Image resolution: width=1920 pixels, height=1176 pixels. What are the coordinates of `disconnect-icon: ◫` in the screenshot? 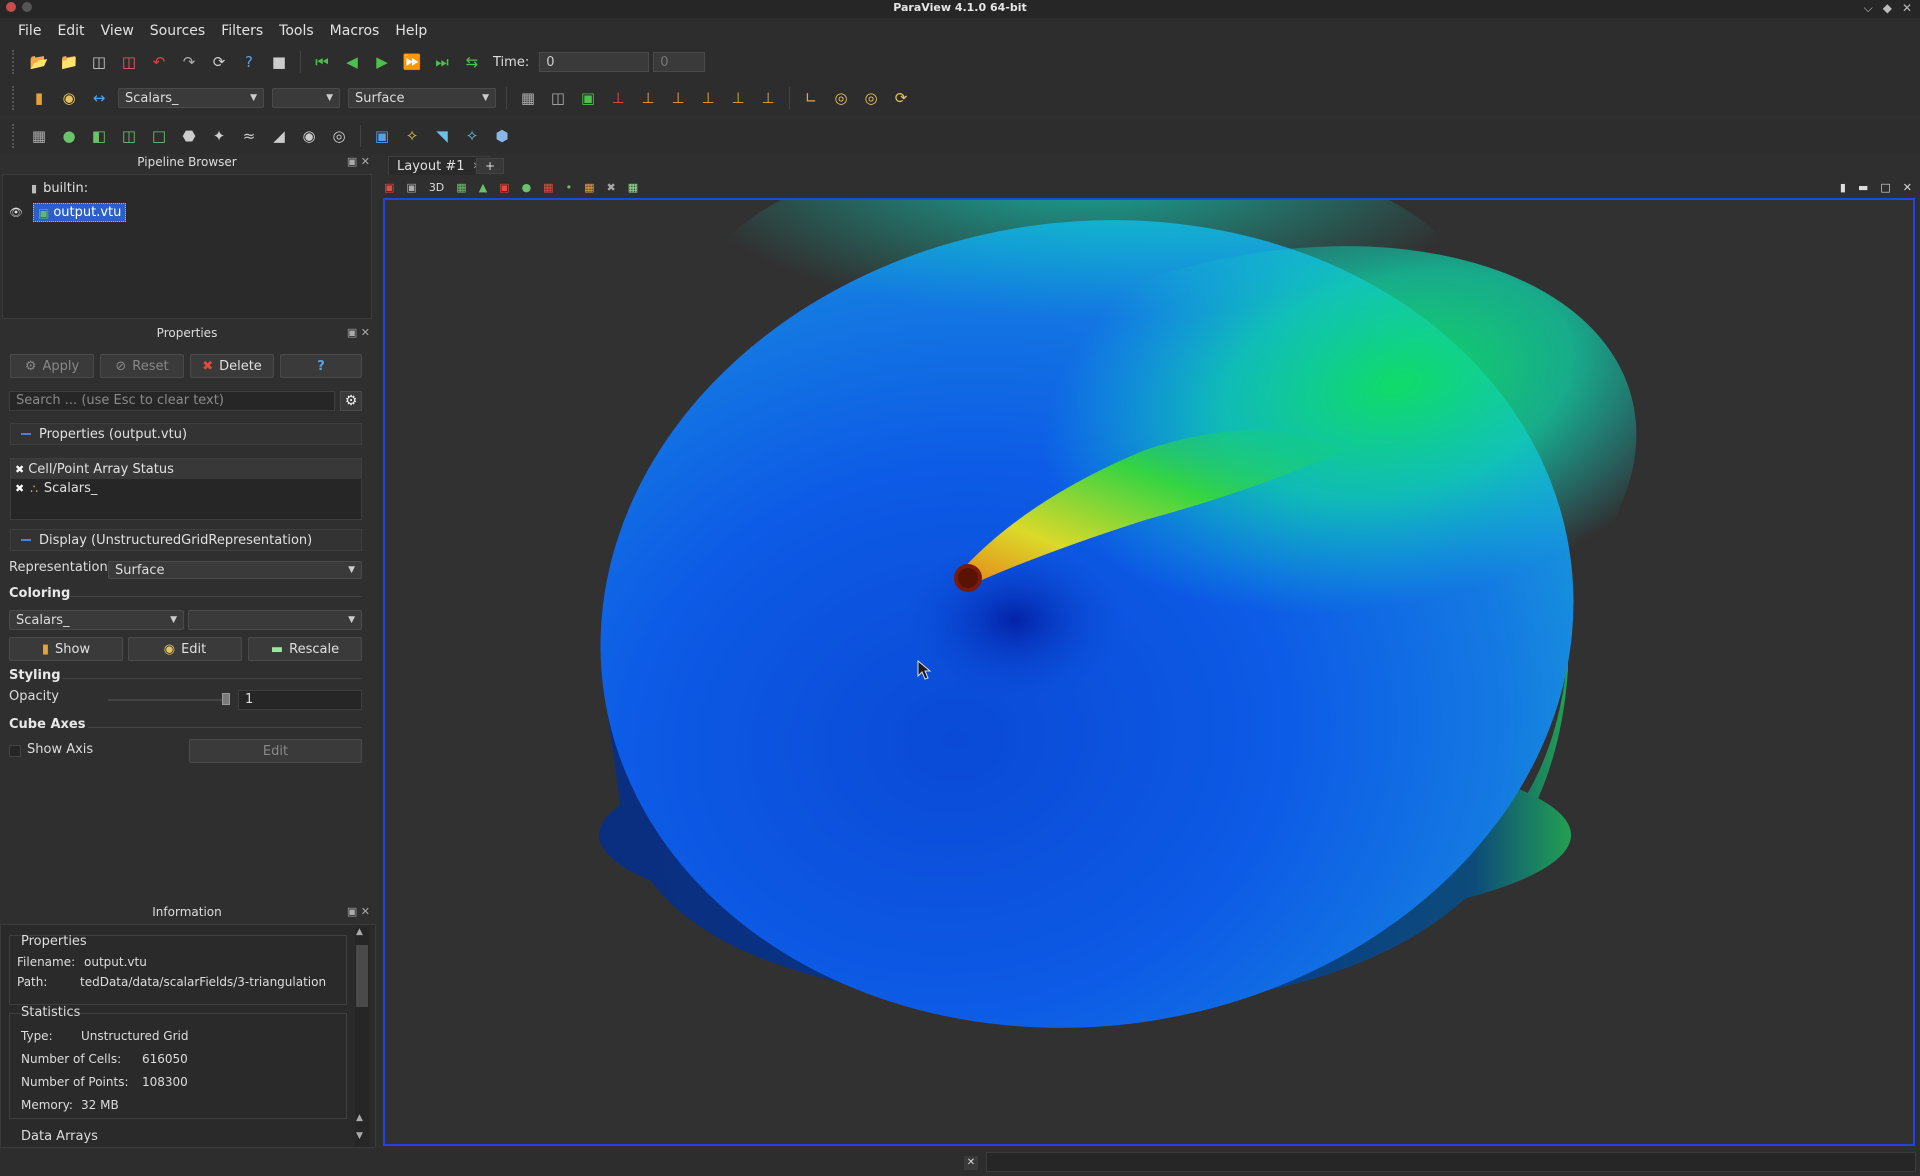 It's located at (129, 62).